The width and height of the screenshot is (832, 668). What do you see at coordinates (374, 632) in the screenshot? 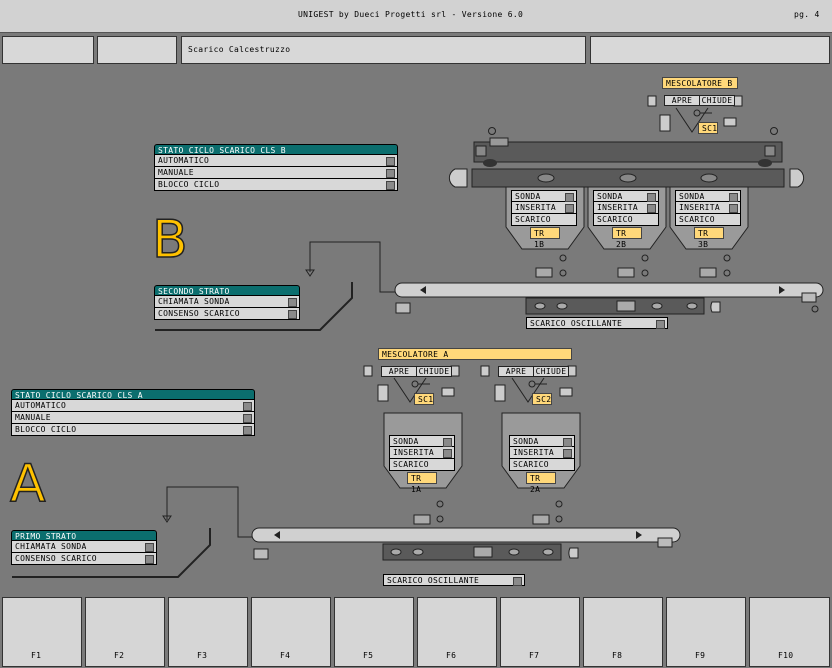
I see `f5-key: F5` at bounding box center [374, 632].